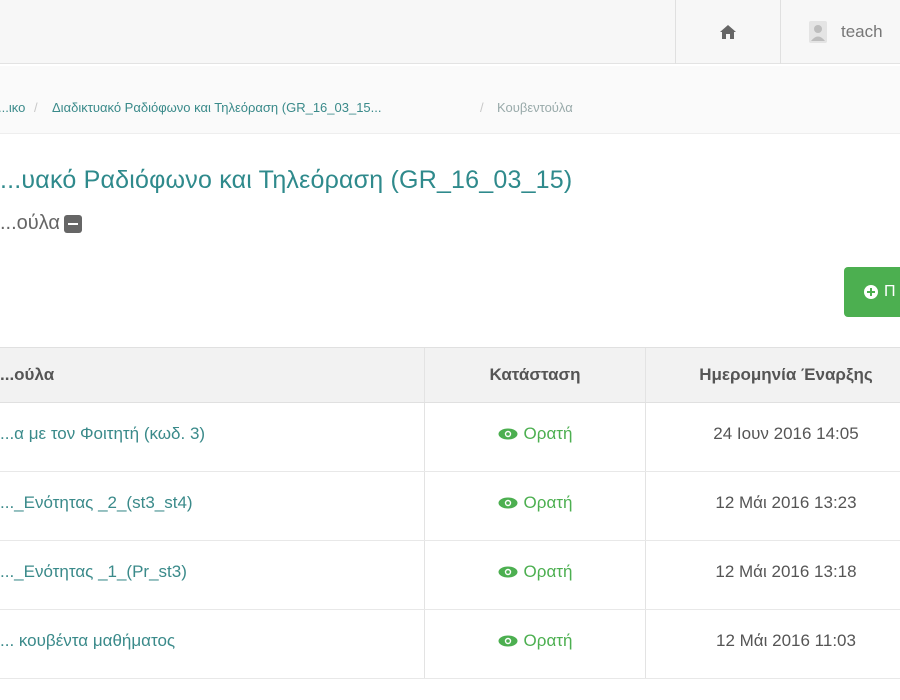  What do you see at coordinates (786, 433) in the screenshot?
I see `start-date: 24 Ιουν 2016 14:05` at bounding box center [786, 433].